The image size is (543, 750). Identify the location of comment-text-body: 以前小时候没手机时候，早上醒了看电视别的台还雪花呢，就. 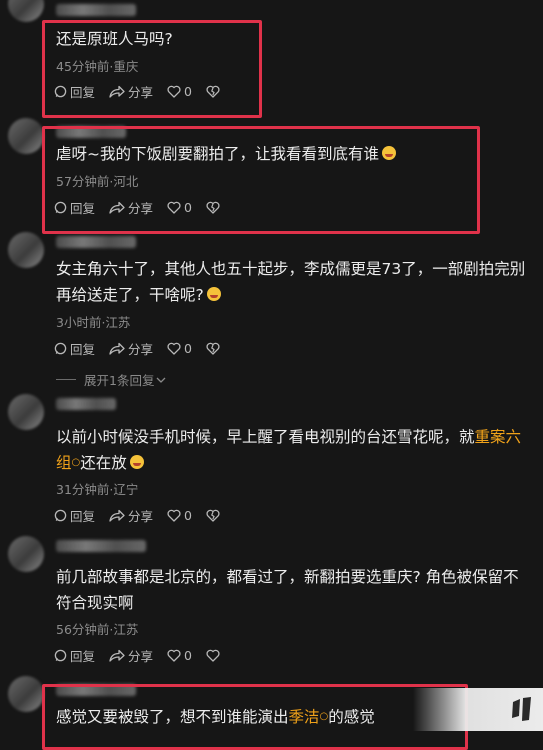
(265, 437).